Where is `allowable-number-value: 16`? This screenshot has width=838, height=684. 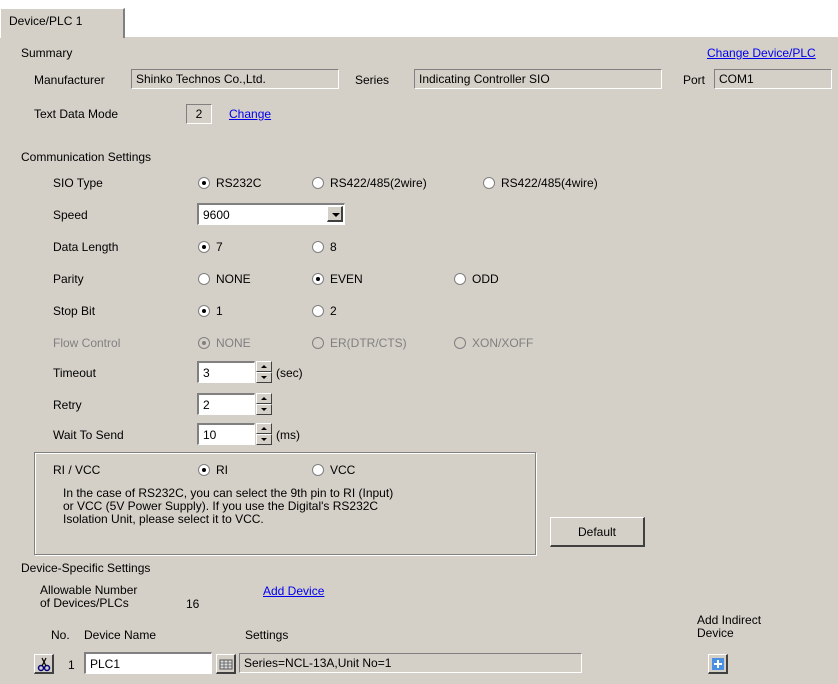
allowable-number-value: 16 is located at coordinates (193, 604).